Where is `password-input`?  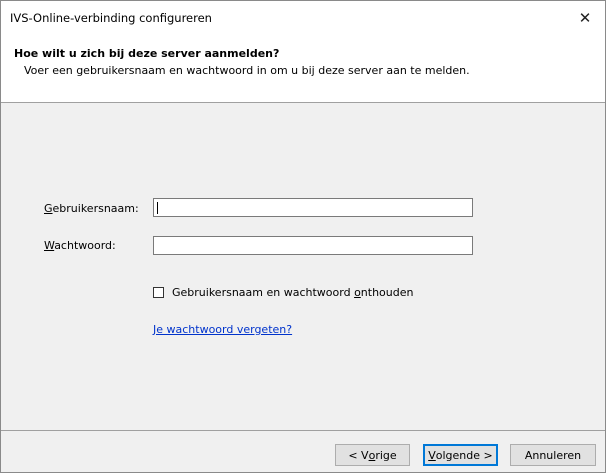 password-input is located at coordinates (313, 245).